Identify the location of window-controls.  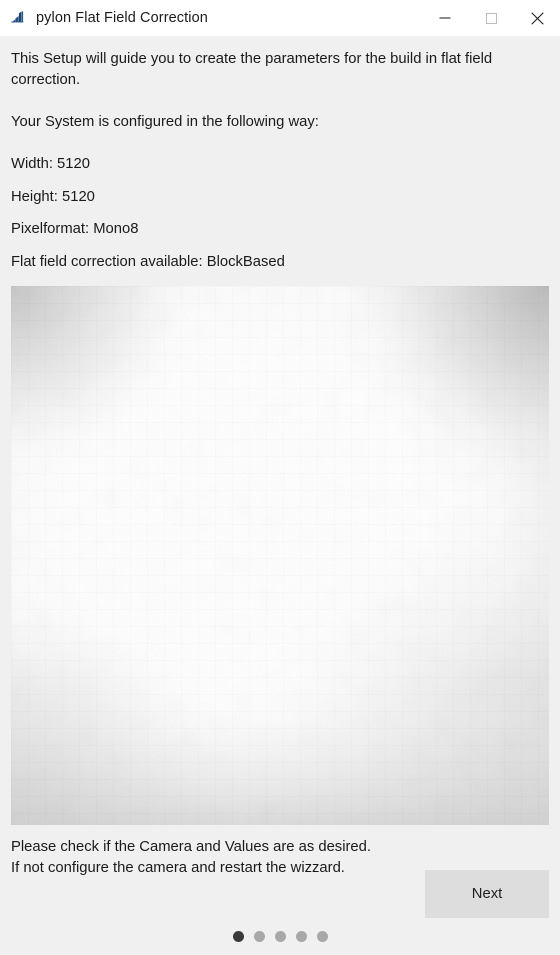
(491, 18).